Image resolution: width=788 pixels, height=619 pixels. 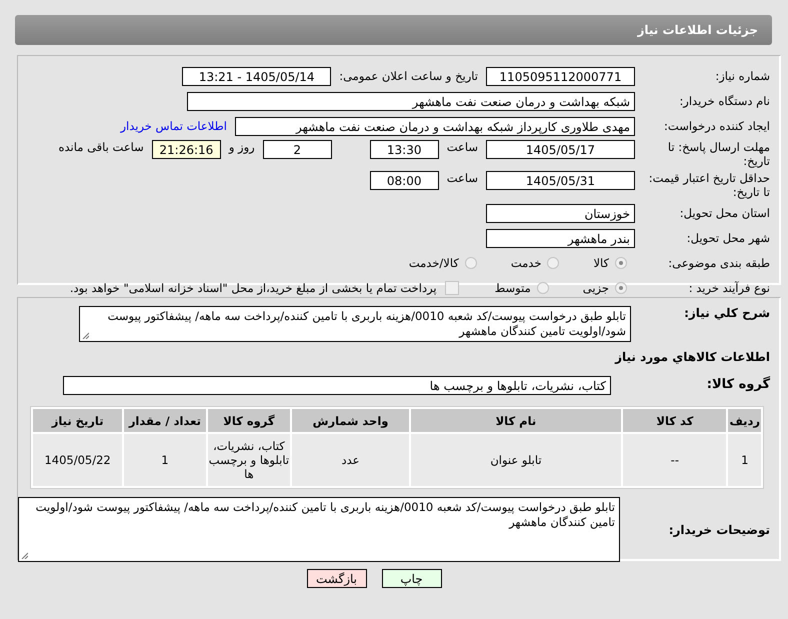 What do you see at coordinates (433, 263) in the screenshot?
I see `radio-label: کالا/خدمت` at bounding box center [433, 263].